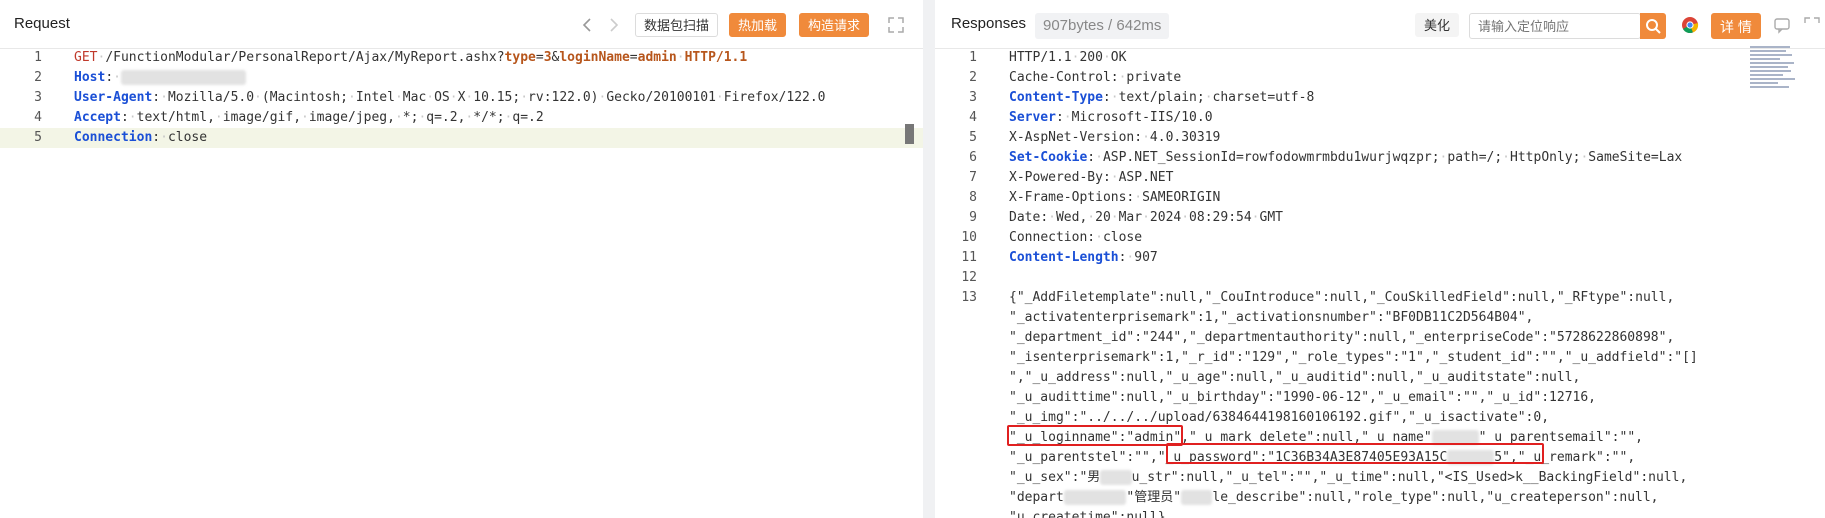 The image size is (1825, 518). I want to click on pane-divider, so click(929, 259).